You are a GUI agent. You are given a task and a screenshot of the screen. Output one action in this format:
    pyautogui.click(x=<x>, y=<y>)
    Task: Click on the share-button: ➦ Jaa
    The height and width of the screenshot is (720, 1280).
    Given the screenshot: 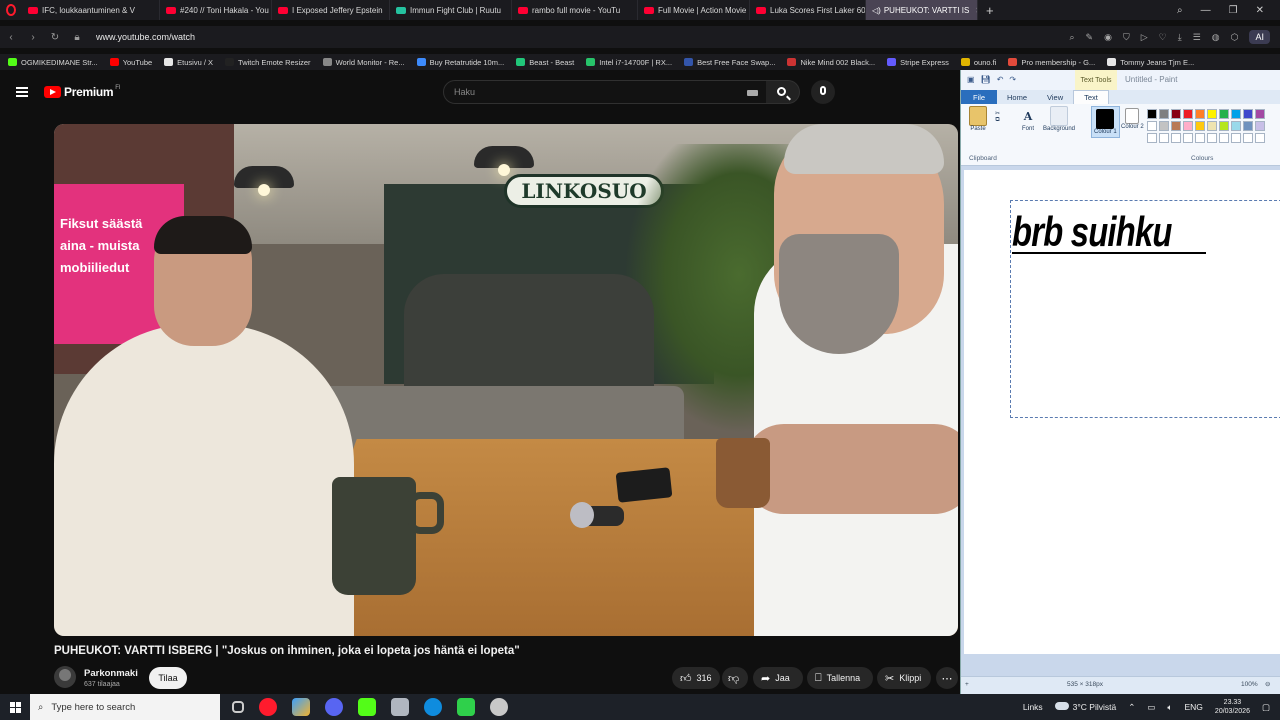 What is the action you would take?
    pyautogui.click(x=778, y=678)
    